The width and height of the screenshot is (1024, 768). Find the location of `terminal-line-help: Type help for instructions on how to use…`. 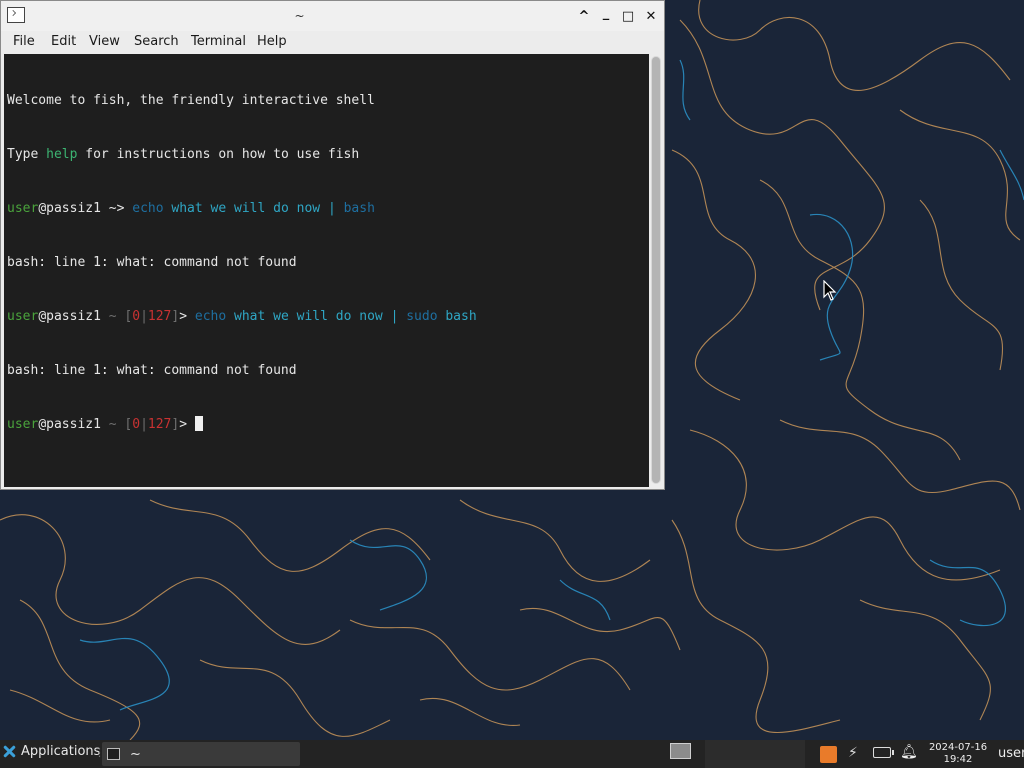

terminal-line-help: Type help for instructions on how to use… is located at coordinates (328, 155).